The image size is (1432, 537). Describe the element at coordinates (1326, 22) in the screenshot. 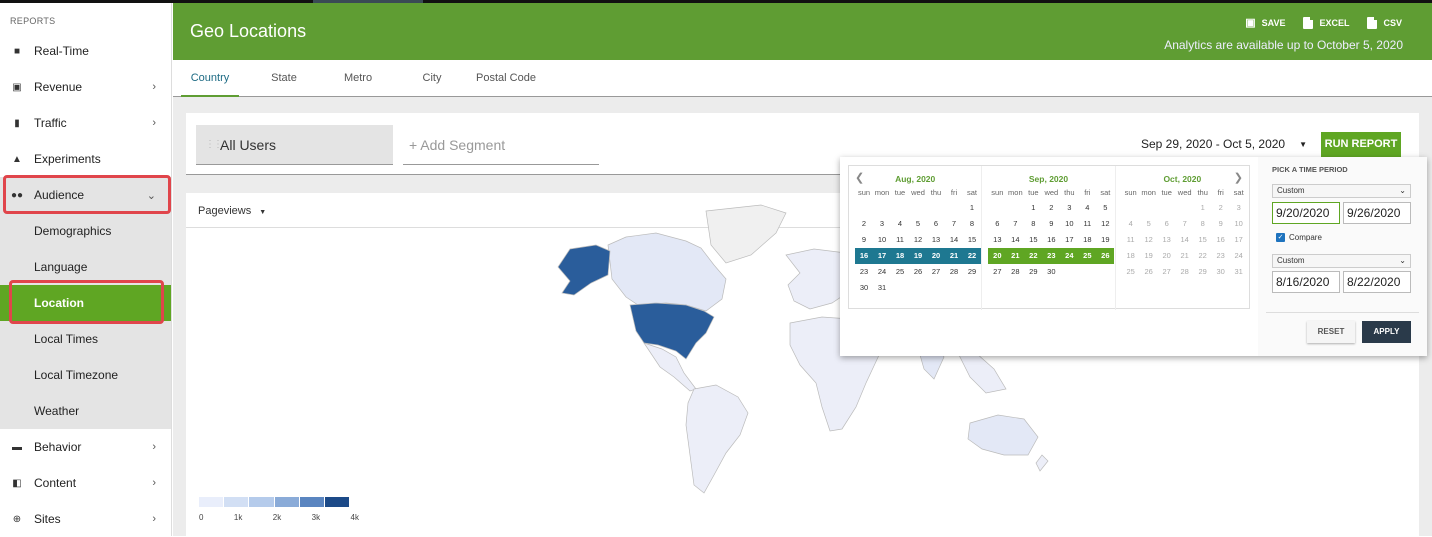

I see `excel-button: EXCEL` at that location.